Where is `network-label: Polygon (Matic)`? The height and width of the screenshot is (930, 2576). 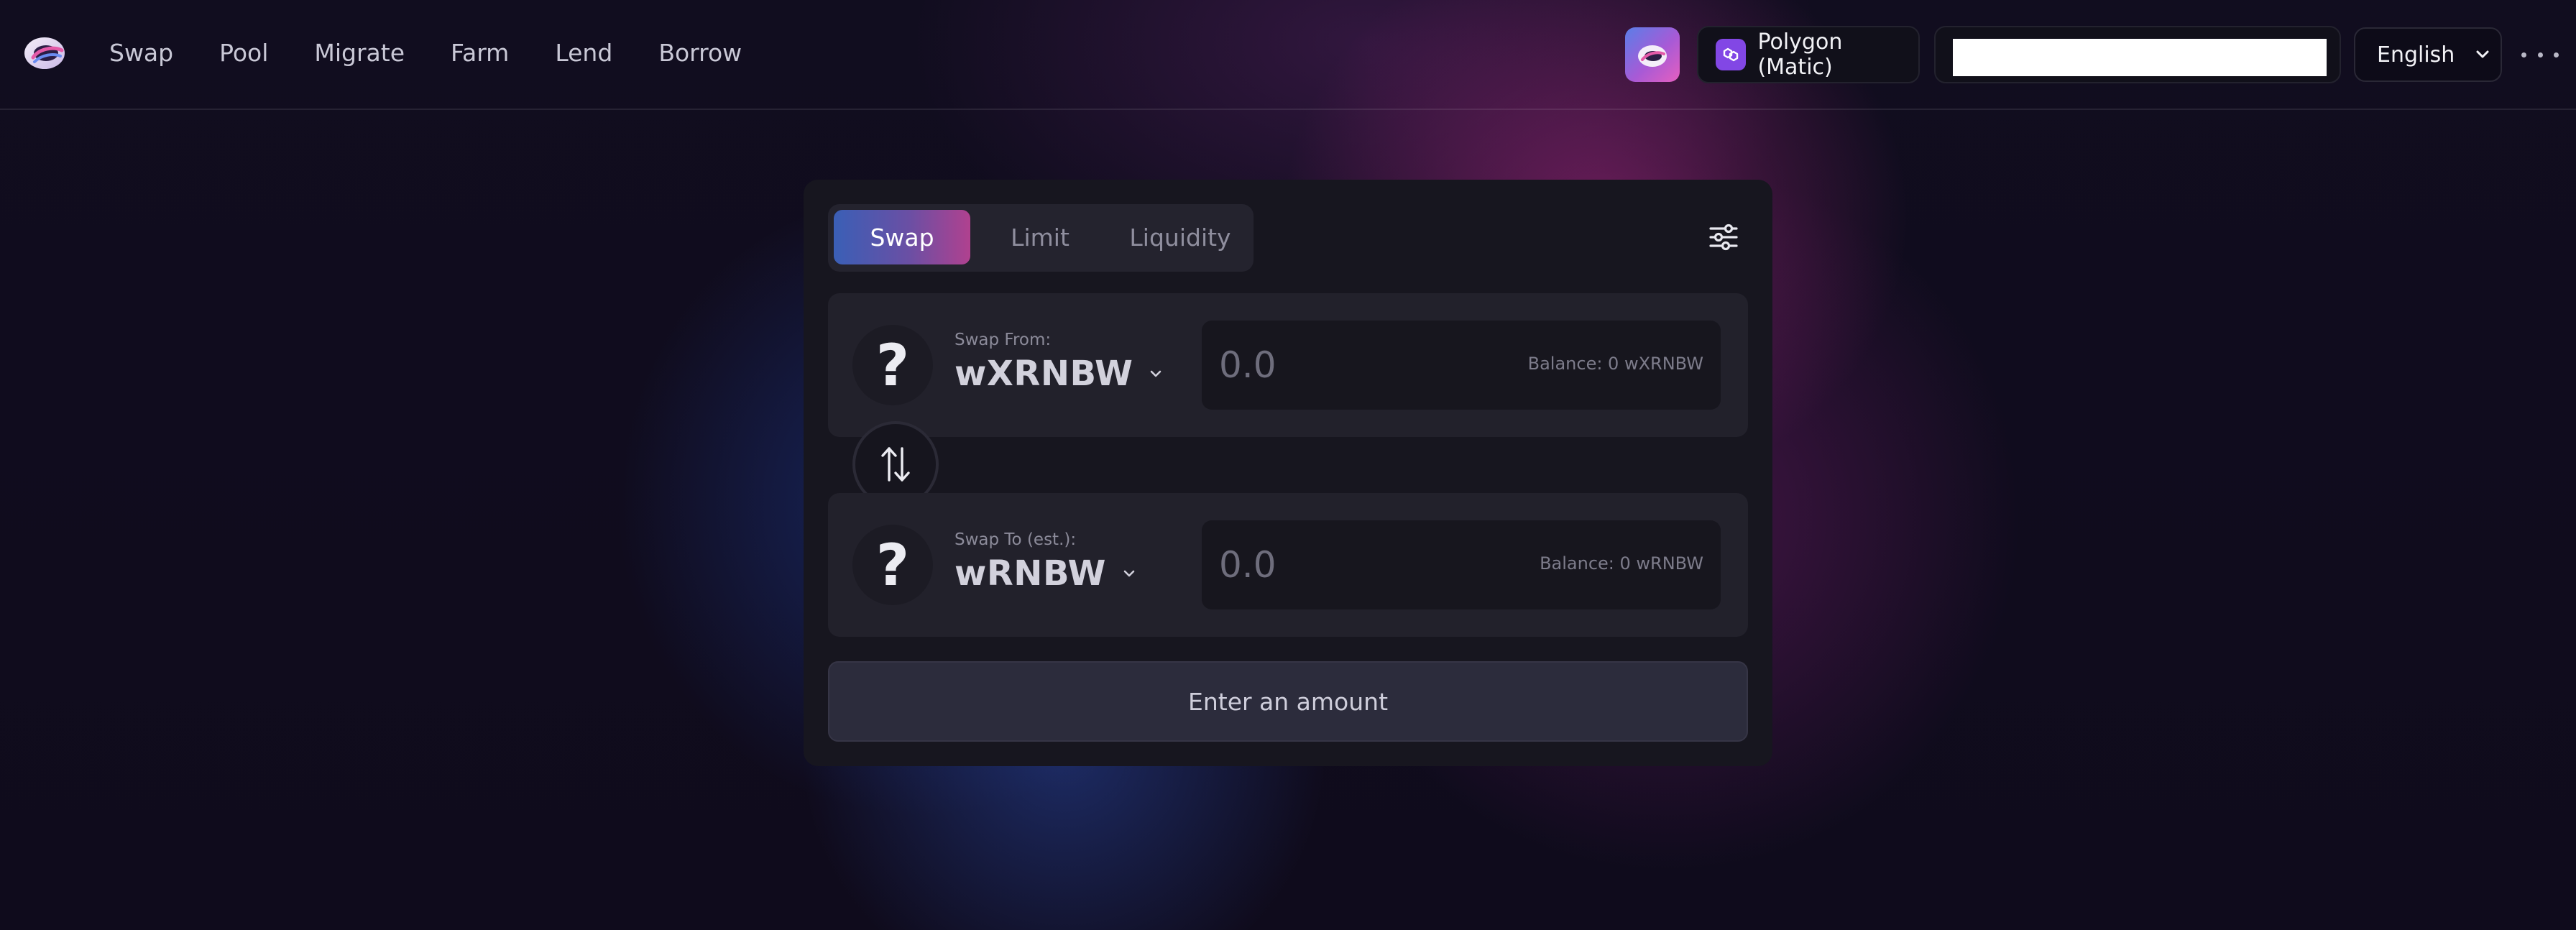
network-label: Polygon (Matic) is located at coordinates (1800, 54).